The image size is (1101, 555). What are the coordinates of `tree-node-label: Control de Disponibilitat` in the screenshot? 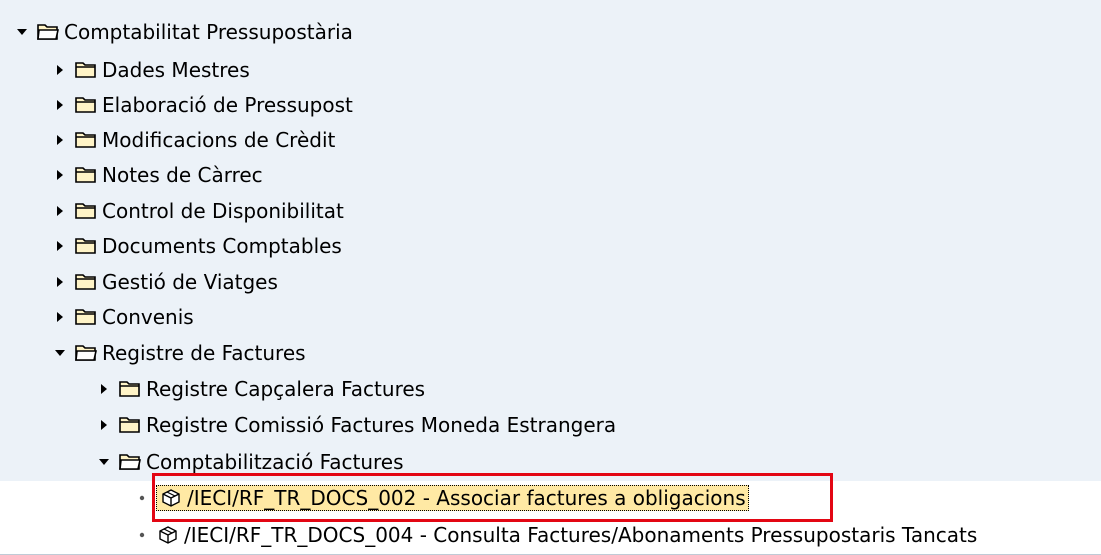 It's located at (223, 211).